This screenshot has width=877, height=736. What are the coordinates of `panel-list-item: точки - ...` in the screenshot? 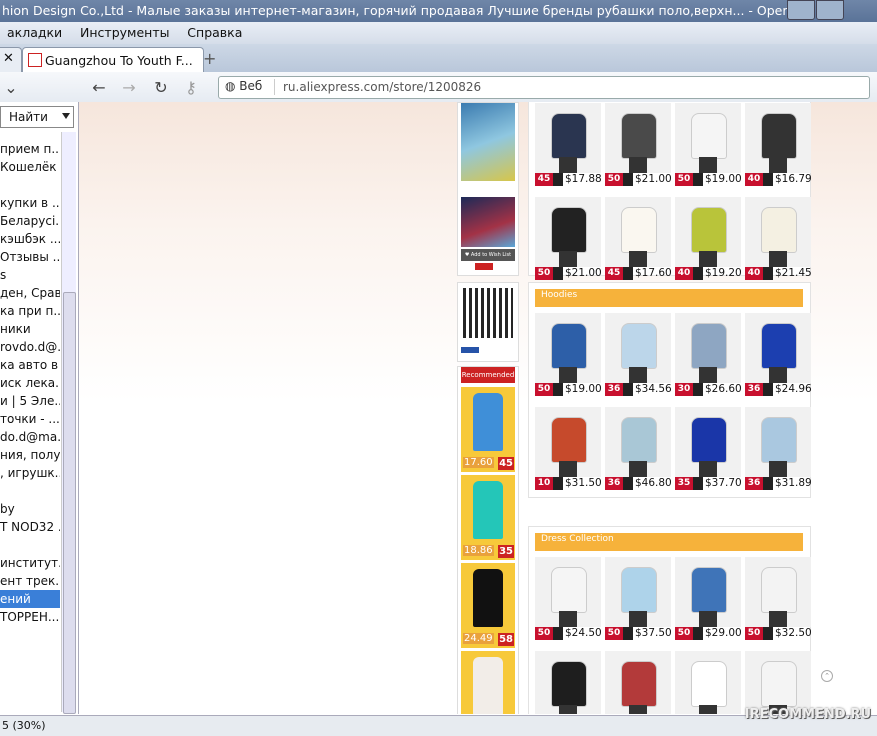 It's located at (30, 419).